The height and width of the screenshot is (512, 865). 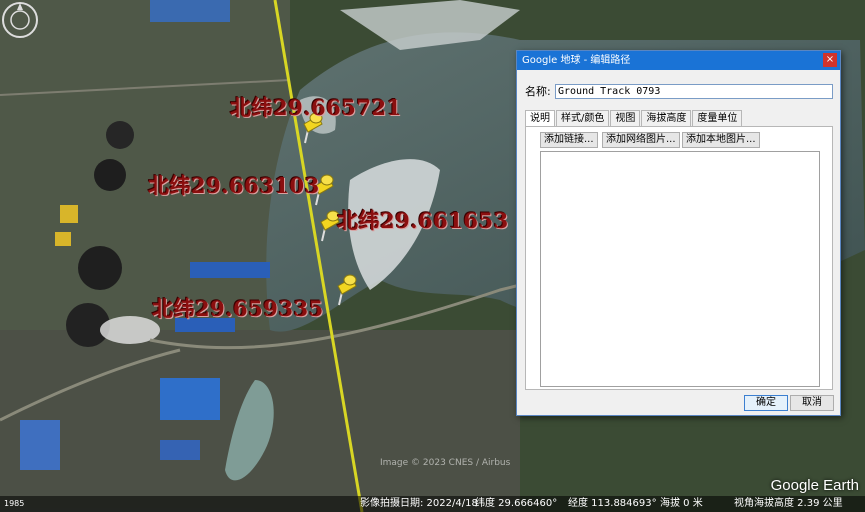 I want to click on tab-measurements: 度量单位, so click(x=717, y=118).